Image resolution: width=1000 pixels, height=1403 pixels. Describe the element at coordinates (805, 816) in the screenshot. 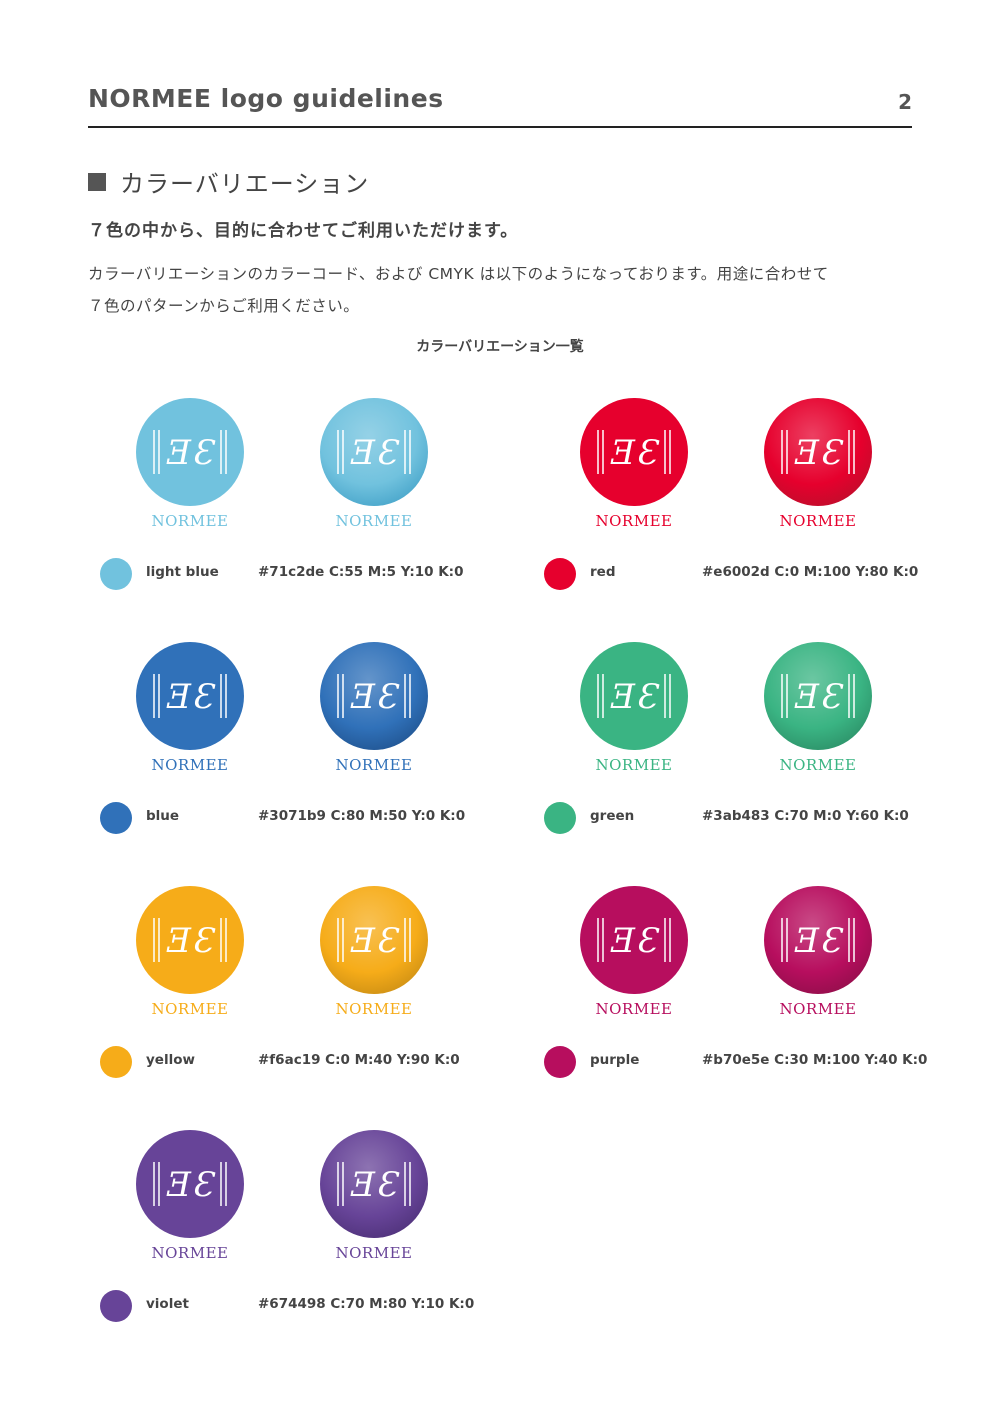

I see `color-spec: #3ab483 C:70 M:0 Y:60 K:0` at that location.